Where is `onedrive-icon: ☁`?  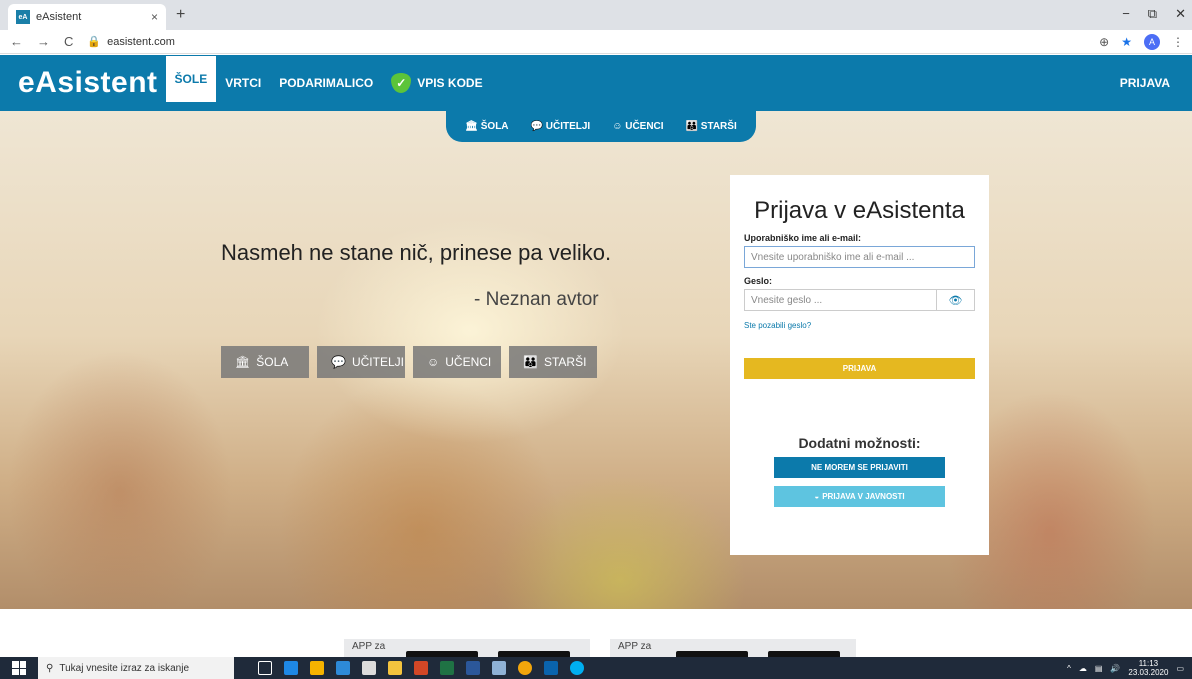 onedrive-icon: ☁ is located at coordinates (1083, 668).